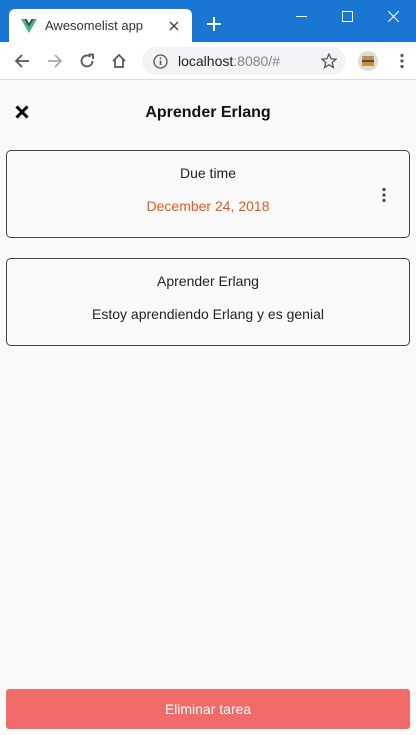 Image resolution: width=416 pixels, height=735 pixels. I want to click on forward-icon, so click(55, 61).